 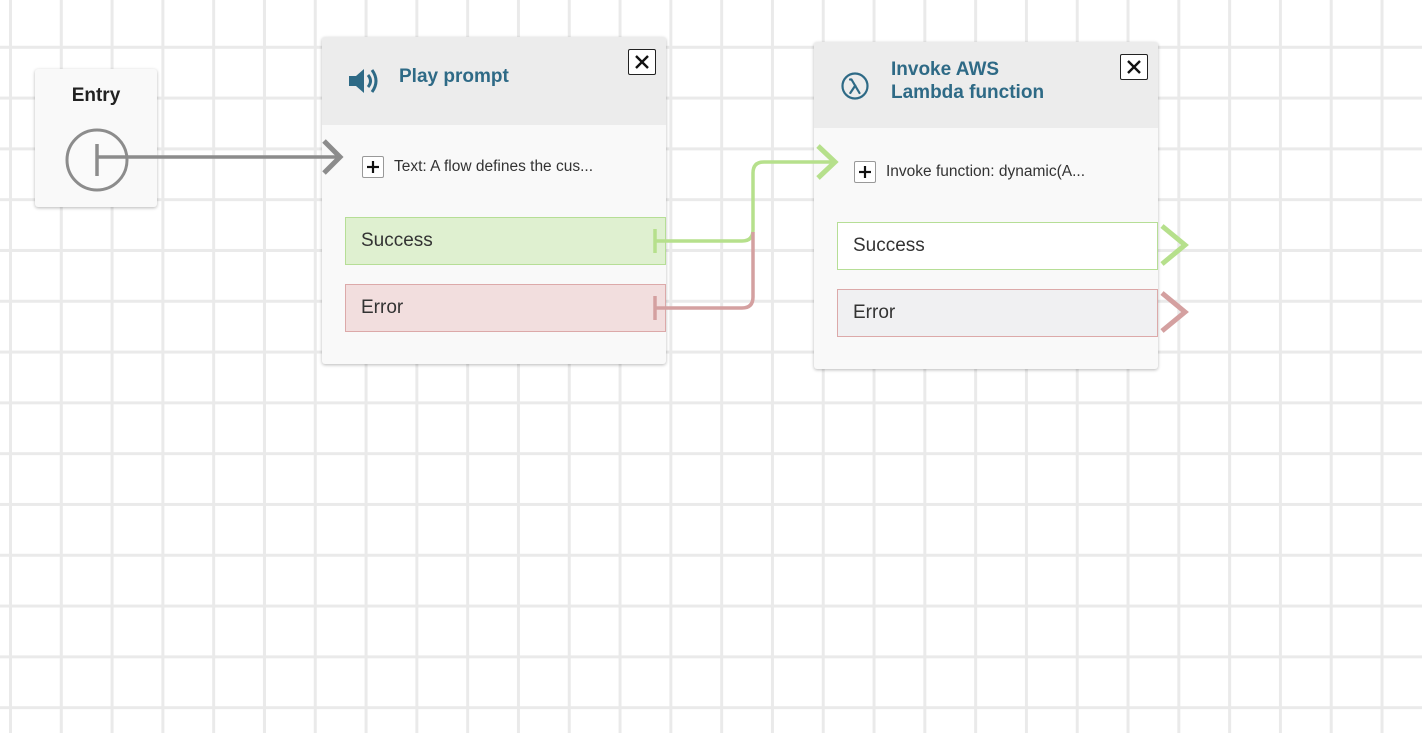 I want to click on entry-start-icon, so click(x=97, y=160).